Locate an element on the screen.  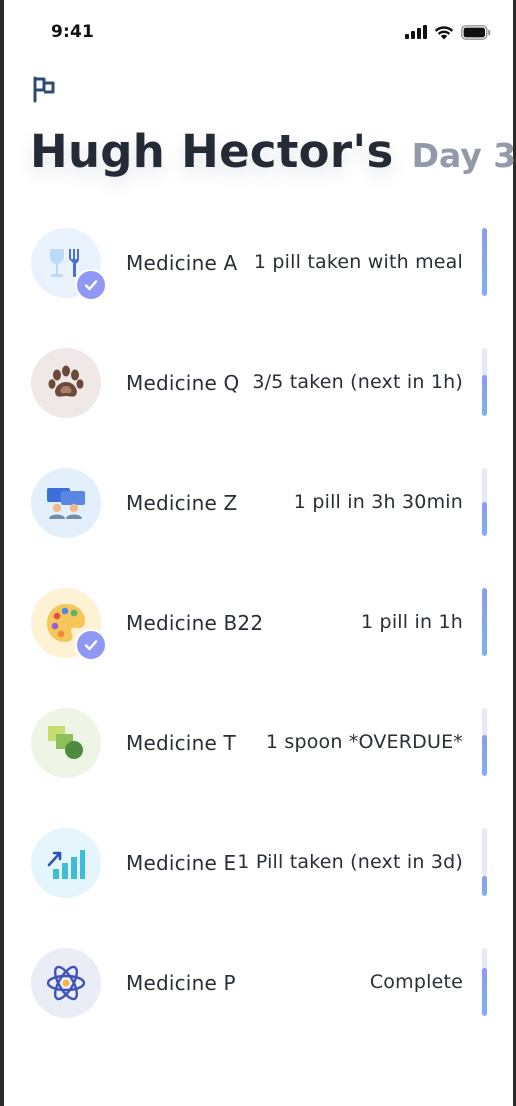
medicine-name: Medicine E is located at coordinates (181, 863).